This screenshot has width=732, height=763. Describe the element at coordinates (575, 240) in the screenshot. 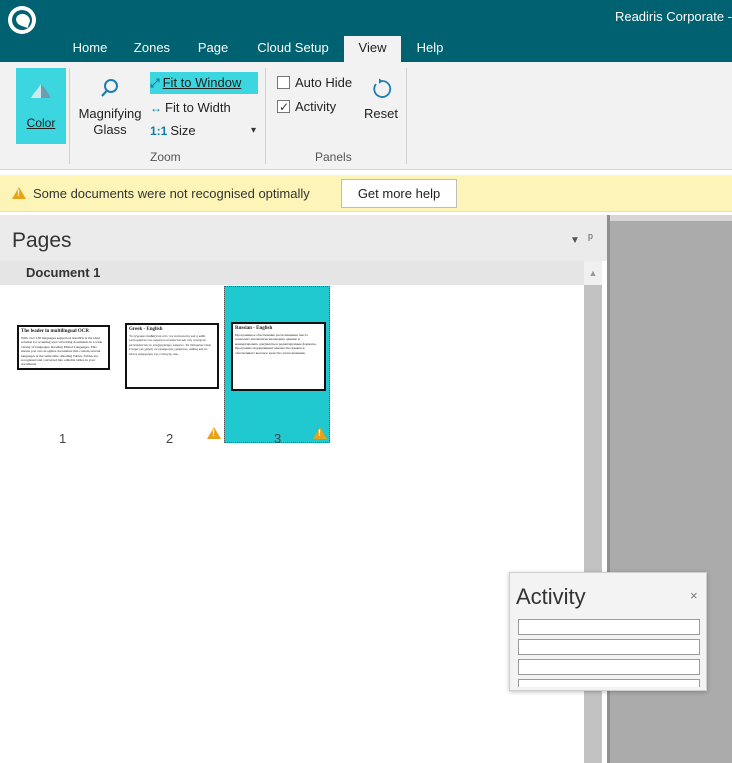

I see `panel-menu-chevron-icon: ▼` at that location.